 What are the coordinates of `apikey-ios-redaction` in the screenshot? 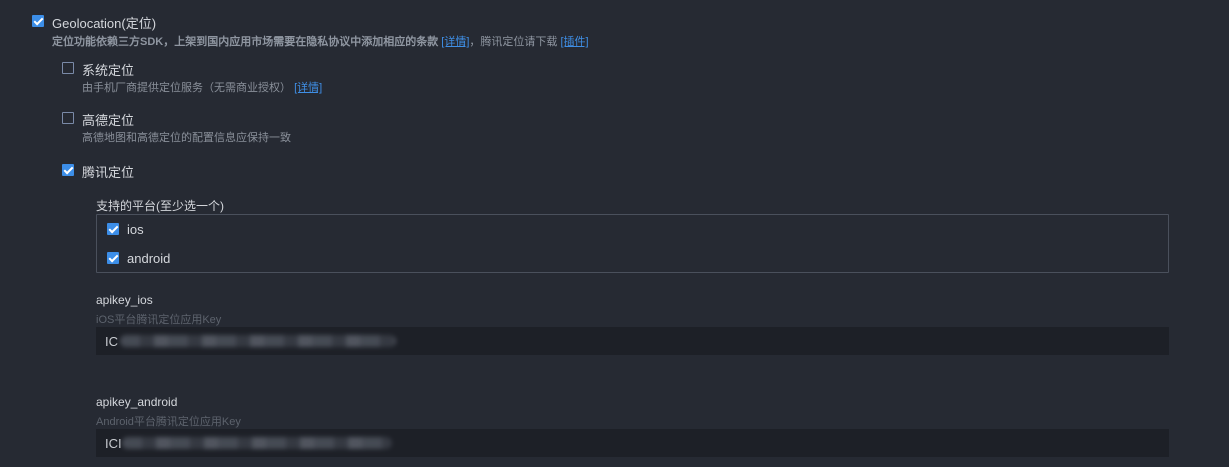 It's located at (258, 341).